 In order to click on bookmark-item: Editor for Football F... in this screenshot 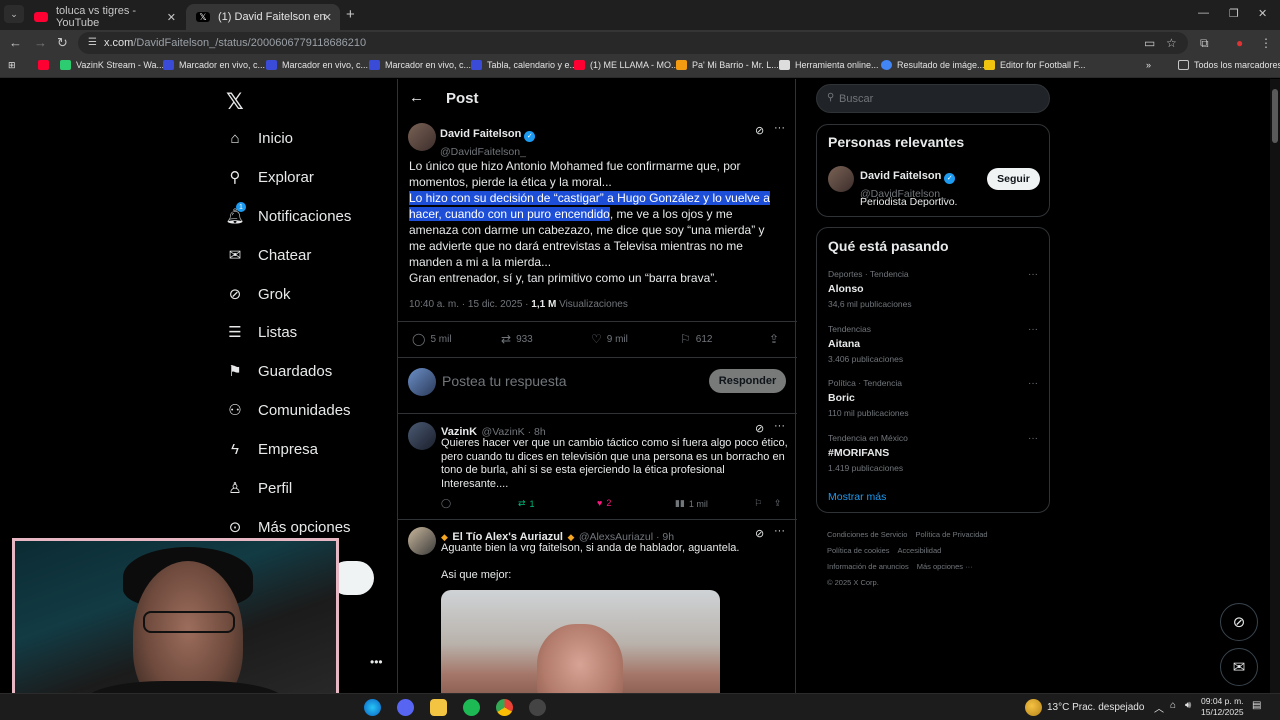, I will do `click(1035, 65)`.